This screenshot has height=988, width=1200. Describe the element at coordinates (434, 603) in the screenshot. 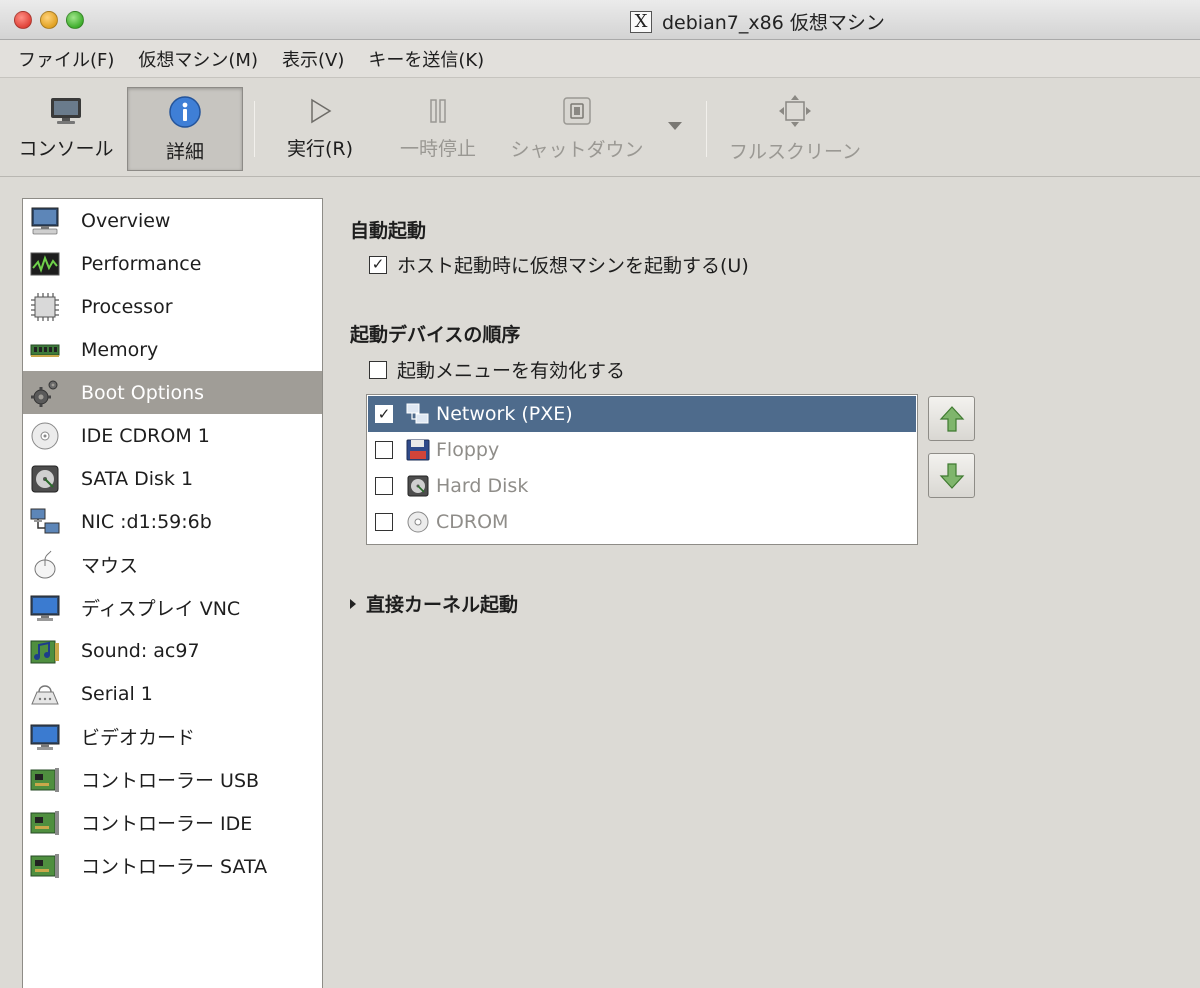

I see `direct-kernel-boot-expander: 直接カーネル起動` at that location.